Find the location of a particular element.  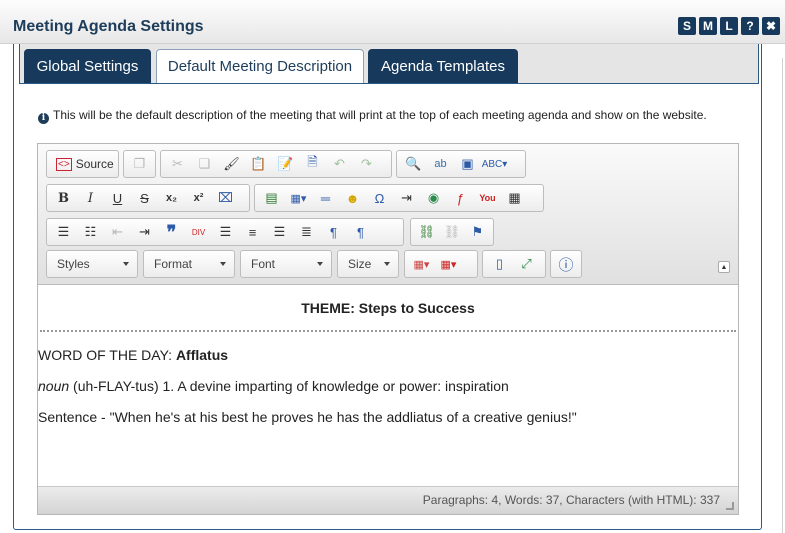

outdent-icon: ⇤ is located at coordinates (117, 232).